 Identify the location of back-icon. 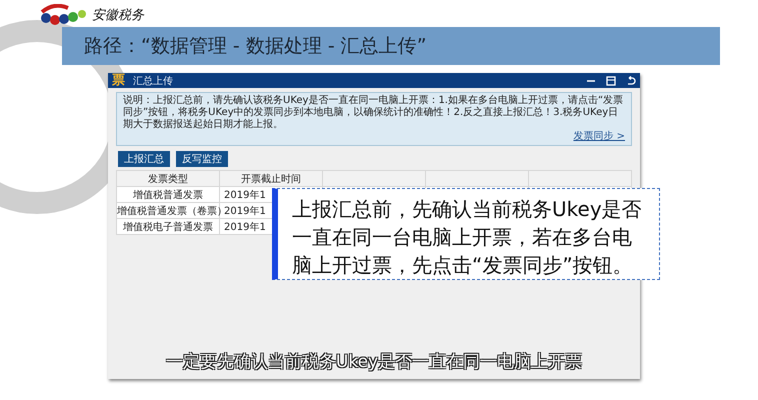
(631, 81).